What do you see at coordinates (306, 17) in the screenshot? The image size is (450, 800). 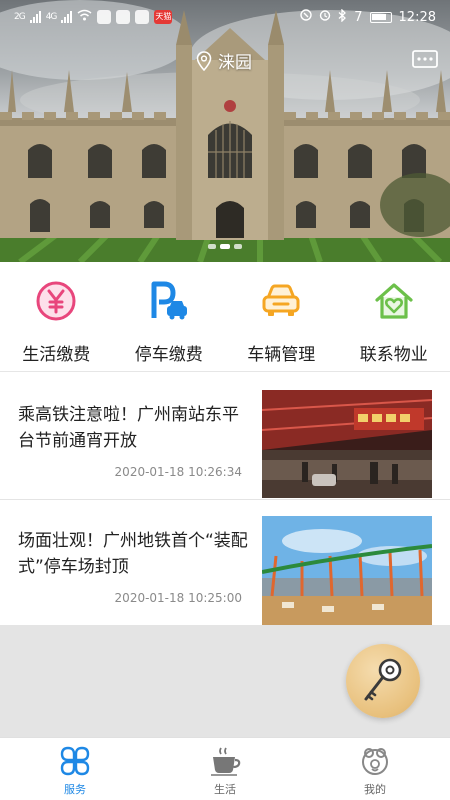 I see `nfc-icon` at bounding box center [306, 17].